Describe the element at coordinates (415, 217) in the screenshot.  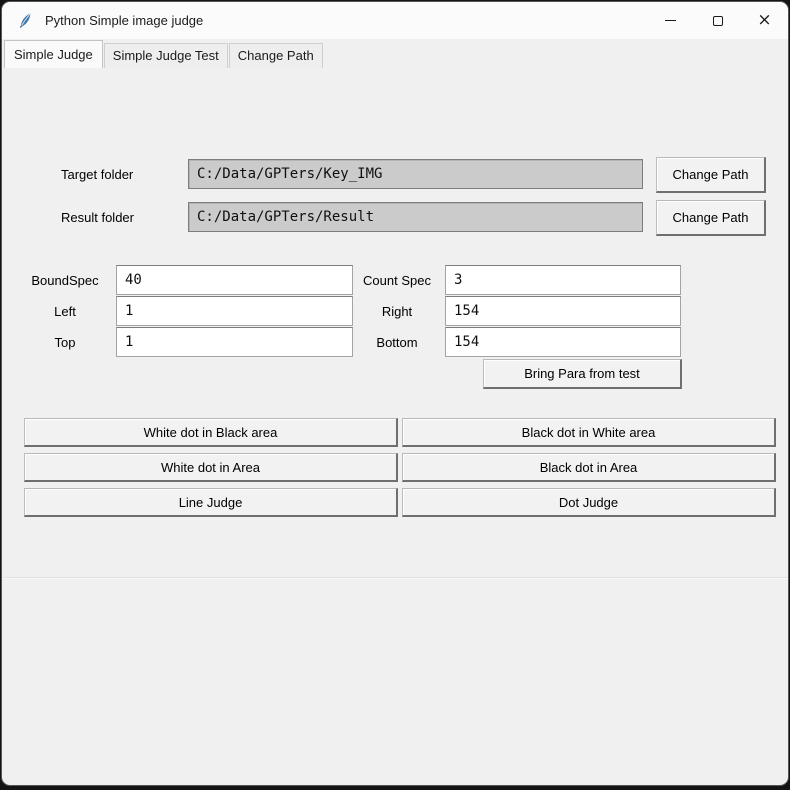
I see `result-folder-path-field` at that location.